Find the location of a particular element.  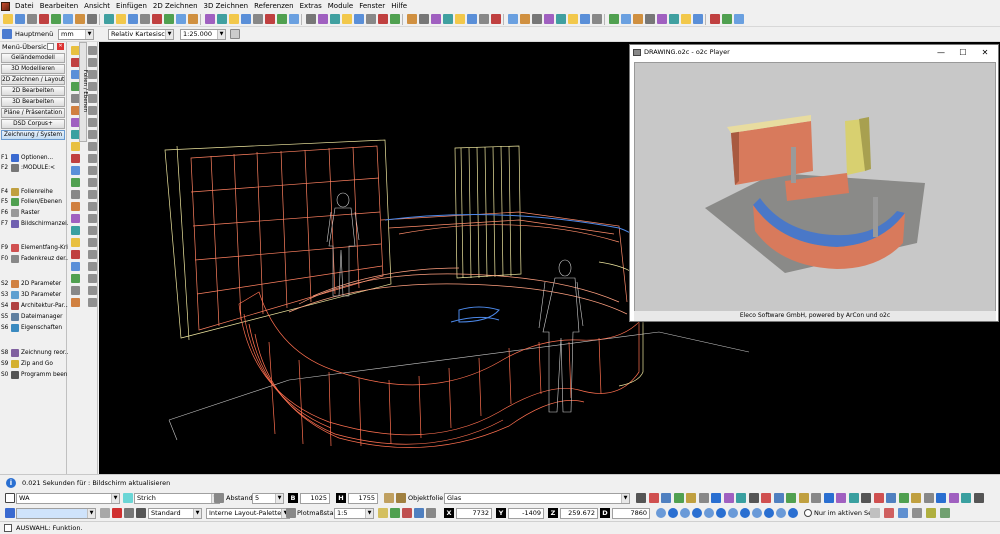

fkey-item: S2 2D Parameter is located at coordinates (31, 284).